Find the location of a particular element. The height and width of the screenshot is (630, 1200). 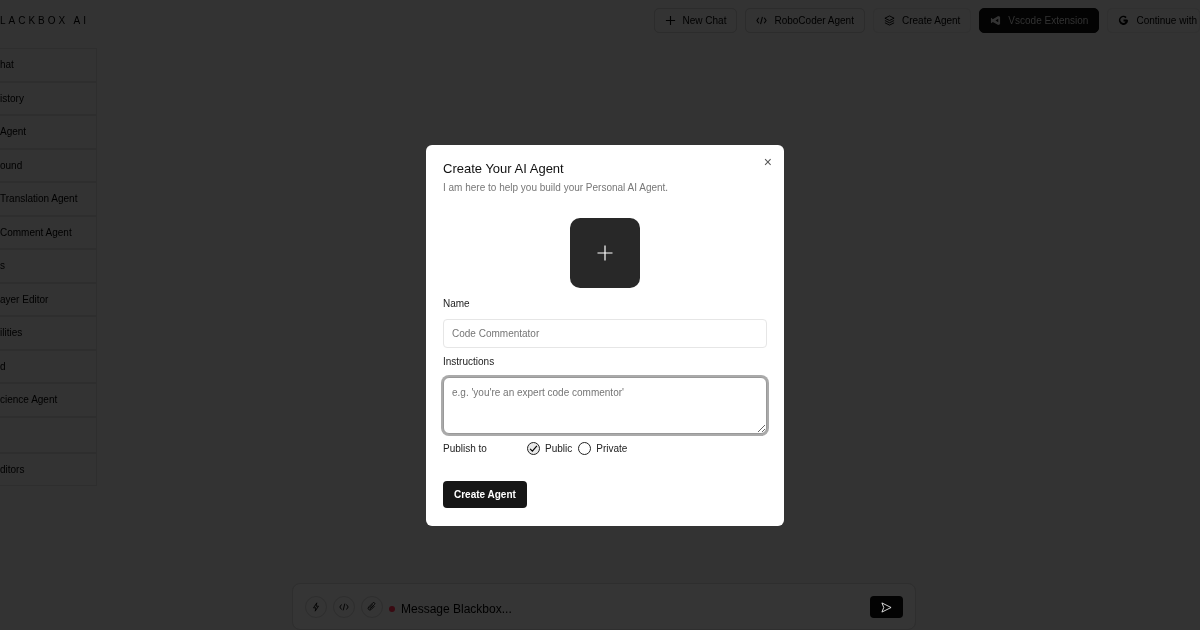

status-dot is located at coordinates (392, 609).